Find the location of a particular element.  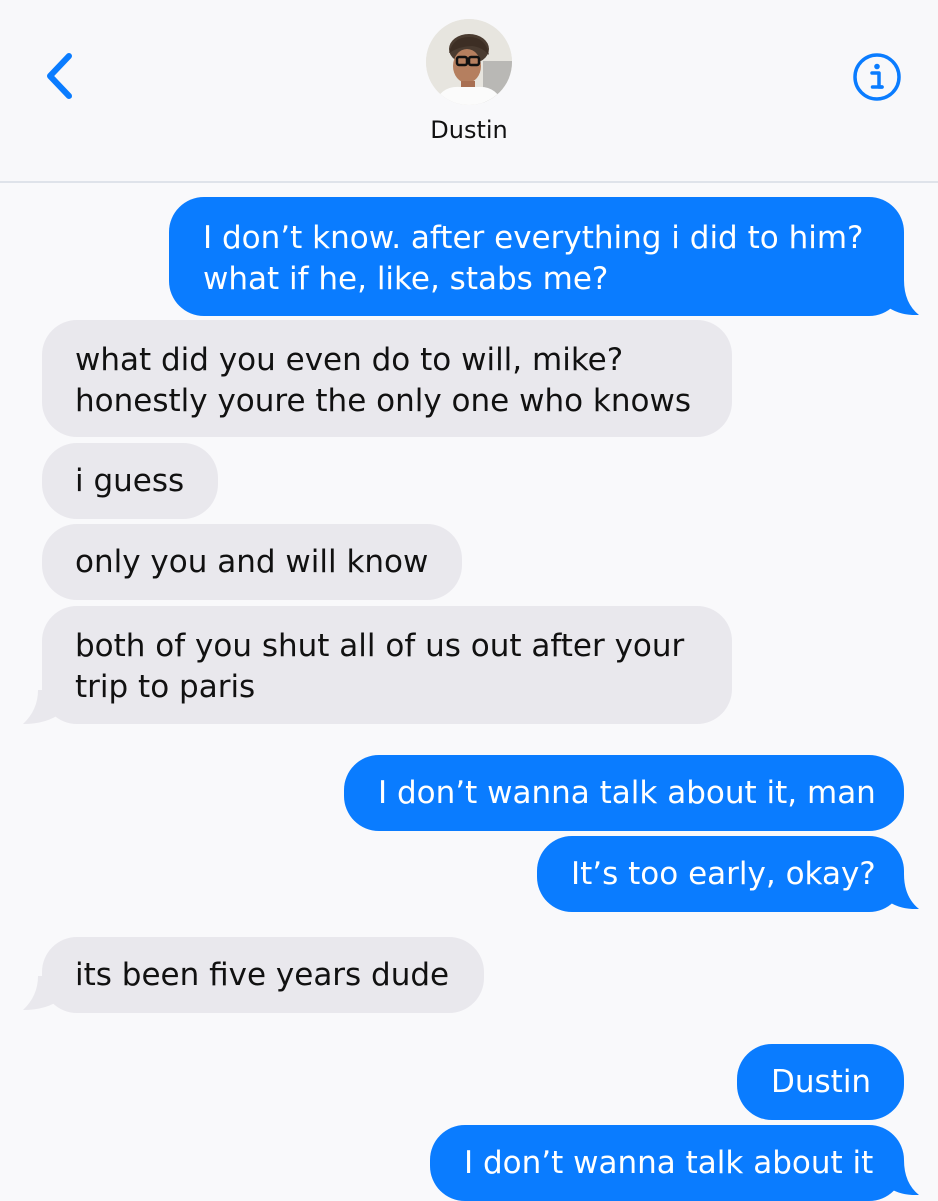

message-bubble-outgoing: It’s too early, okay? is located at coordinates (720, 874).